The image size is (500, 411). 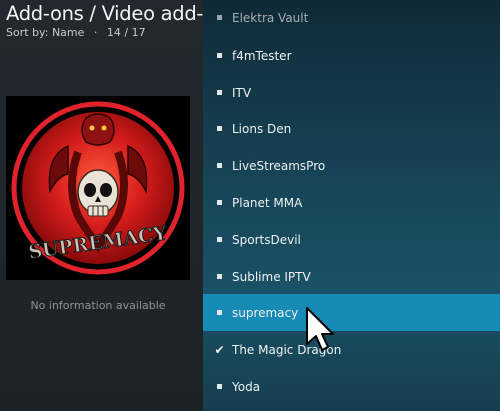 I want to click on list-item: Lions Den, so click(x=351, y=128).